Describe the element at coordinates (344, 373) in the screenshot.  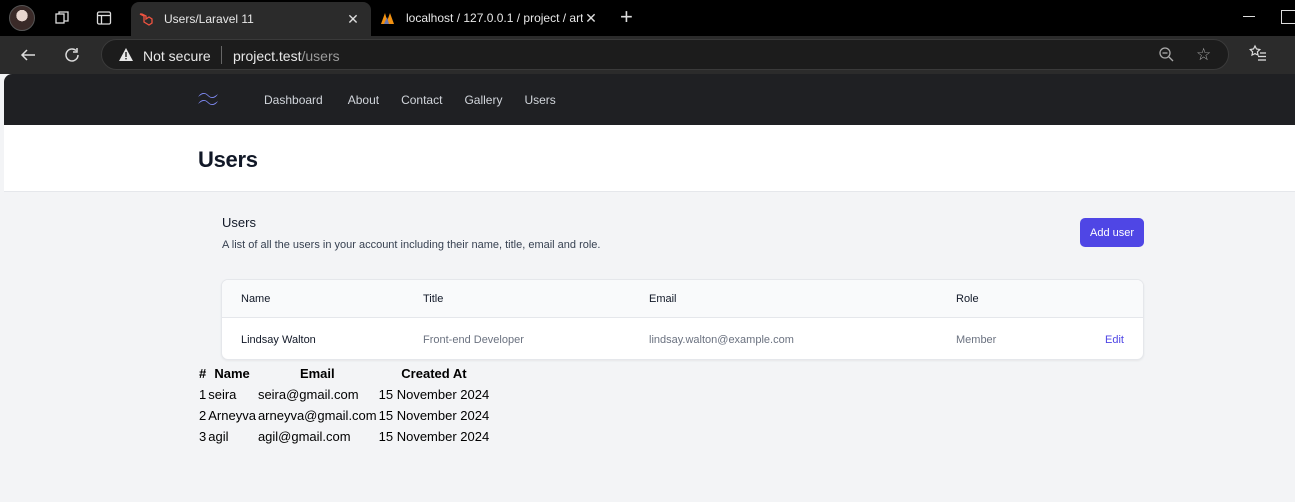
I see `raw-table-header: # Name Email Created At` at that location.